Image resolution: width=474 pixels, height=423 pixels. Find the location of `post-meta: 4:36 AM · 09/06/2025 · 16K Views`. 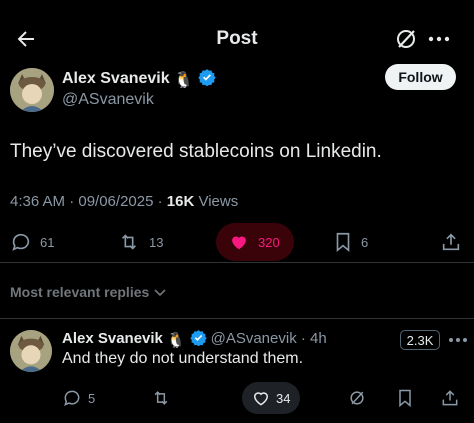

post-meta: 4:36 AM · 09/06/2025 · 16K Views is located at coordinates (124, 201).